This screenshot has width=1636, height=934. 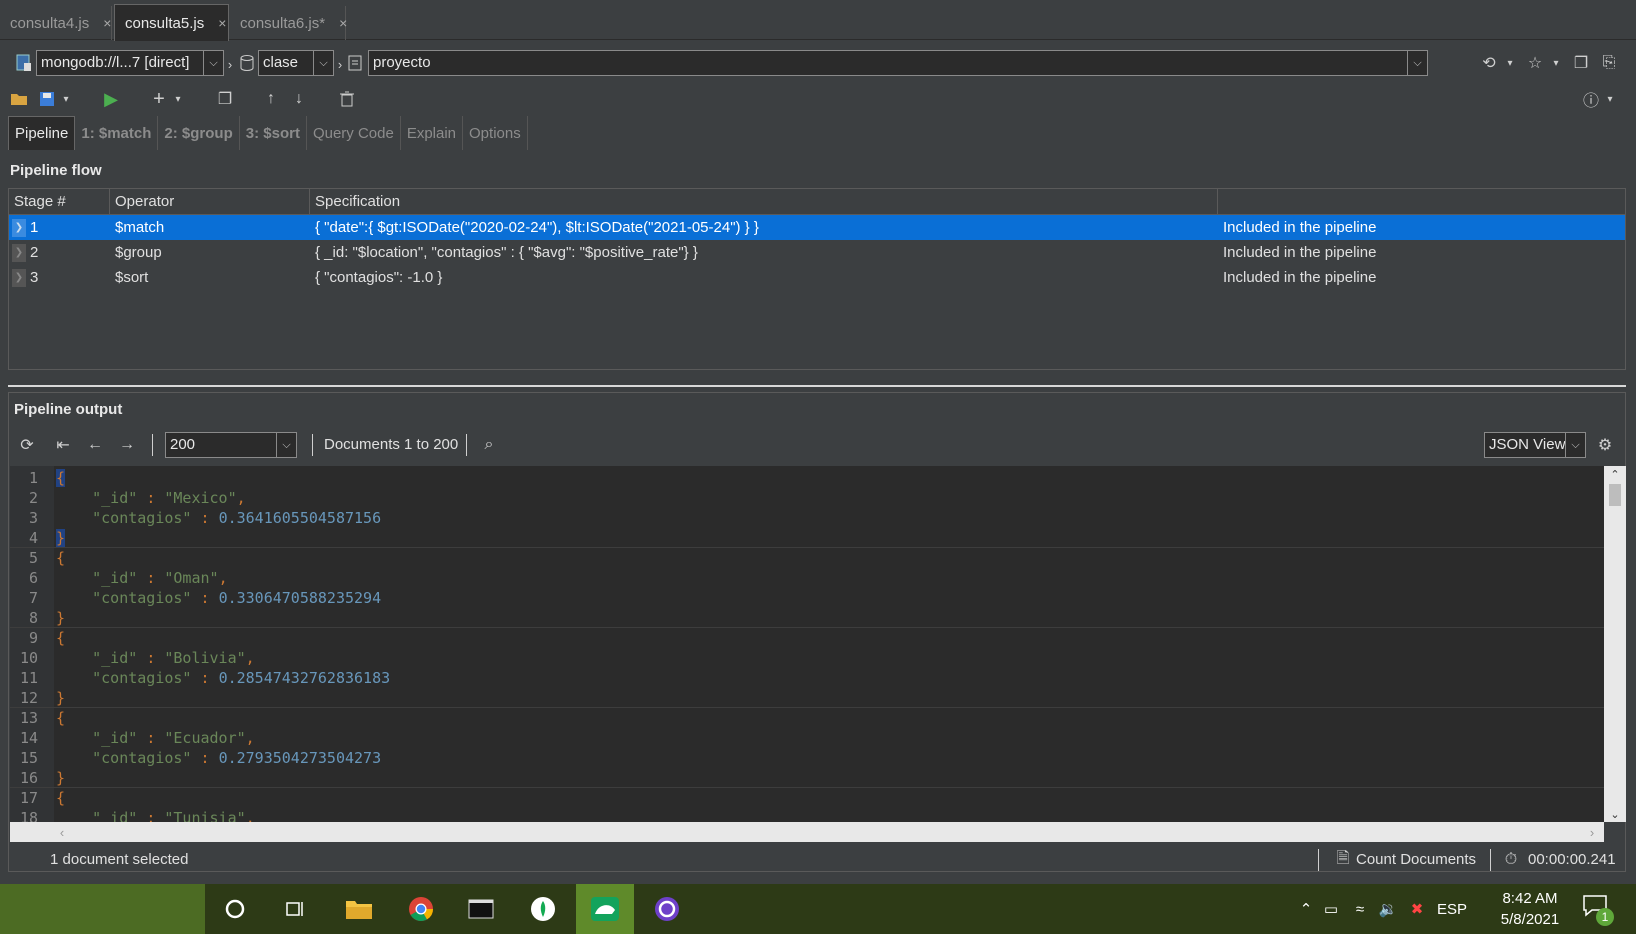 I want to click on view-mode-select: JSON View ⌵, so click(x=1535, y=445).